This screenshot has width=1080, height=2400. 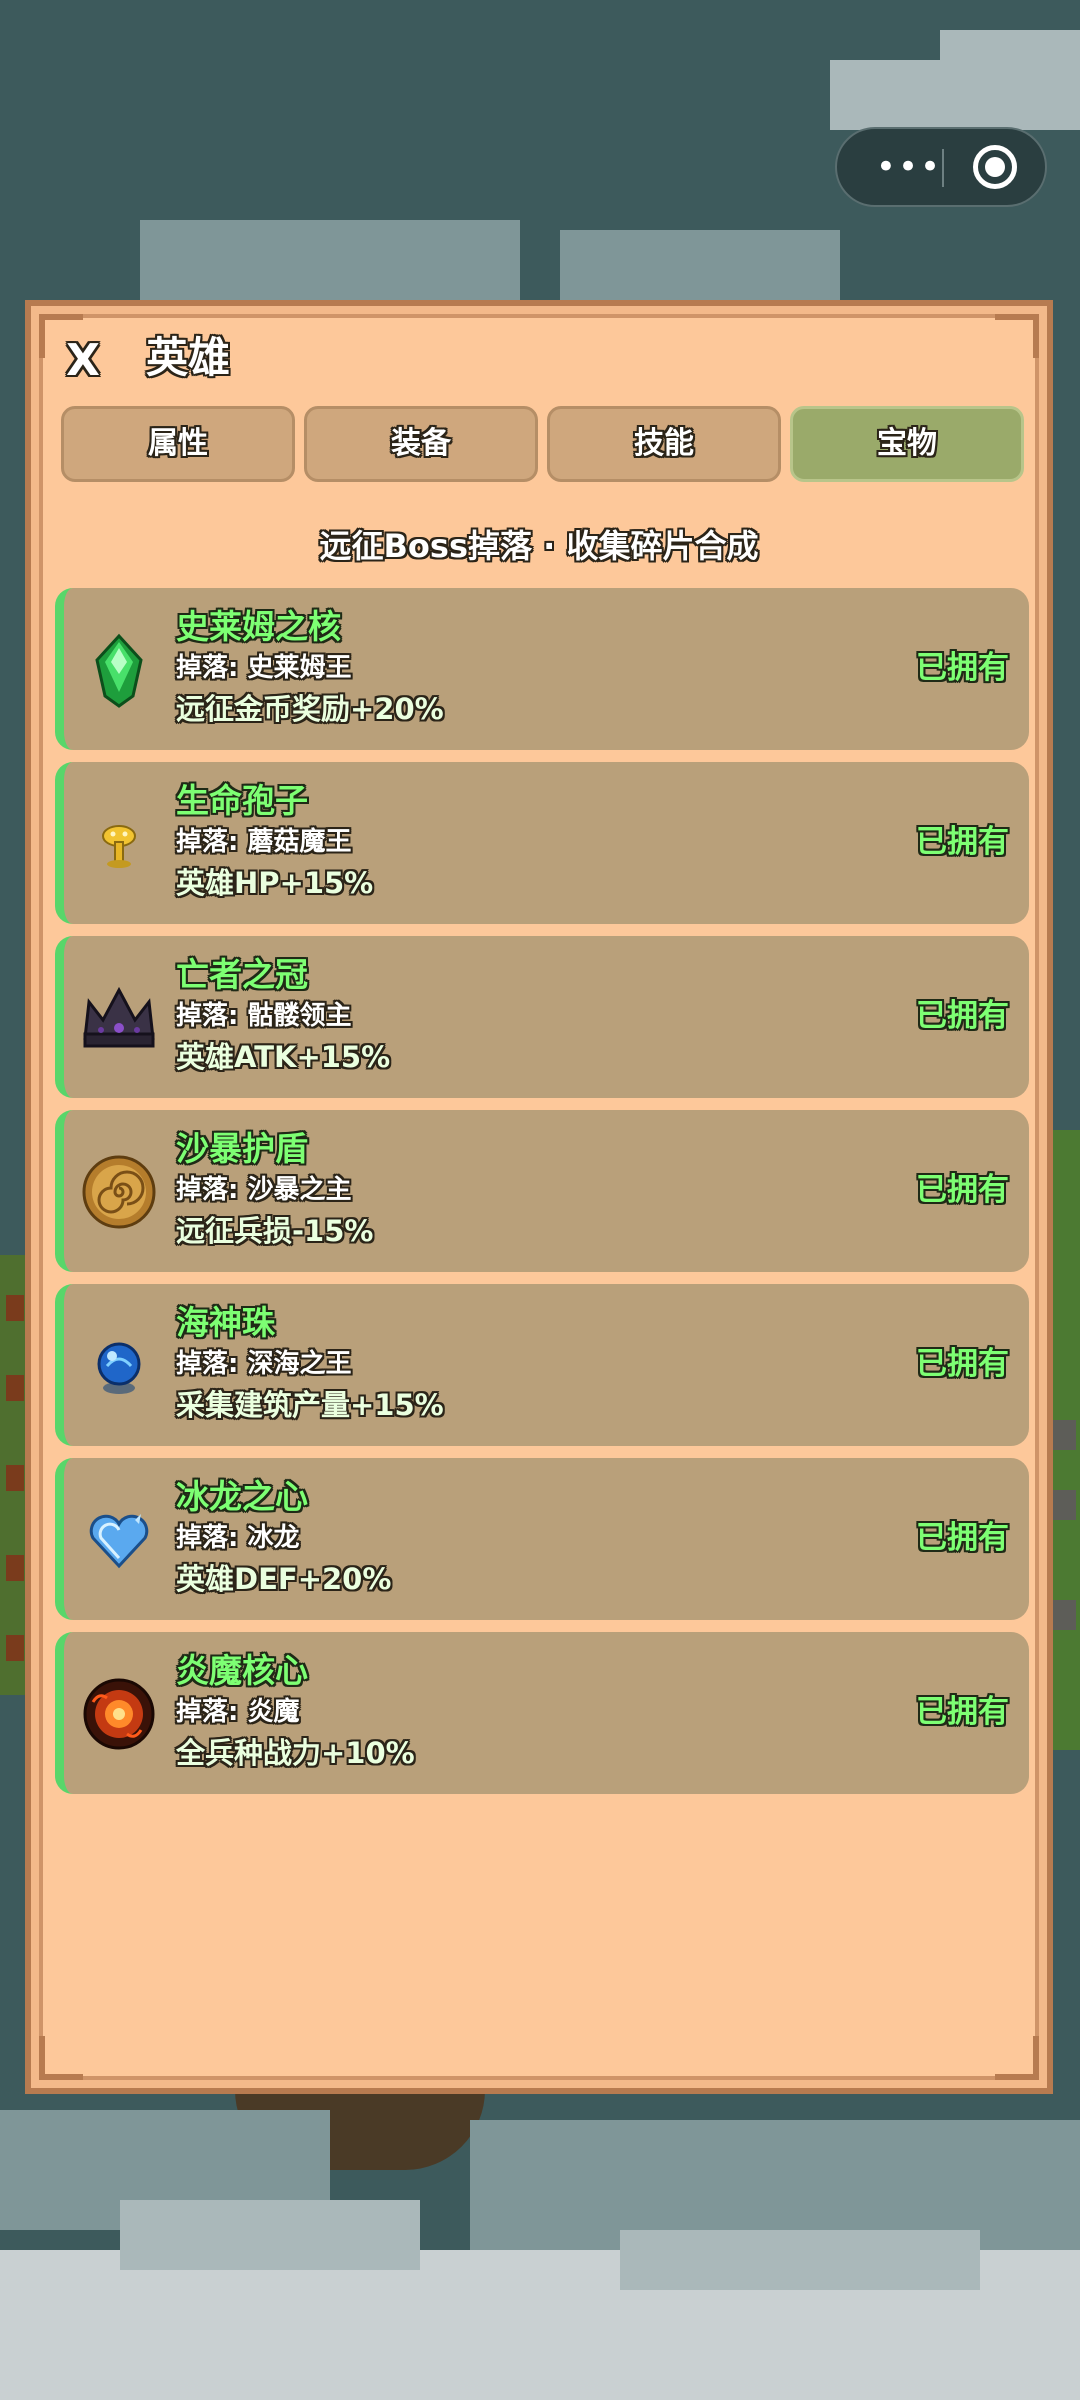 I want to click on treasure-bonus: 远征兵损-15%, so click(x=275, y=1231).